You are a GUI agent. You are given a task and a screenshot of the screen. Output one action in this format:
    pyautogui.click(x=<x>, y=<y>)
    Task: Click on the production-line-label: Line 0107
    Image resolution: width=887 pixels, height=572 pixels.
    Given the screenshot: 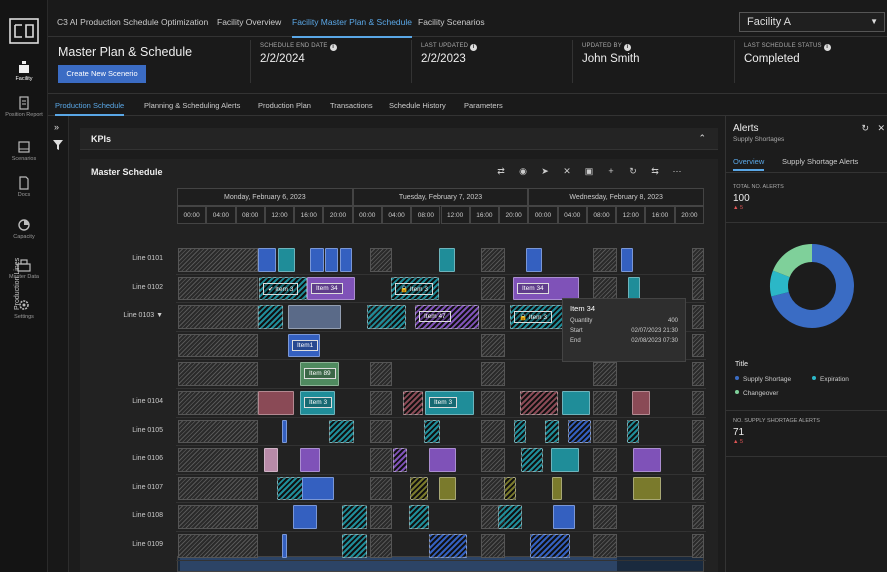 What is the action you would take?
    pyautogui.click(x=121, y=487)
    